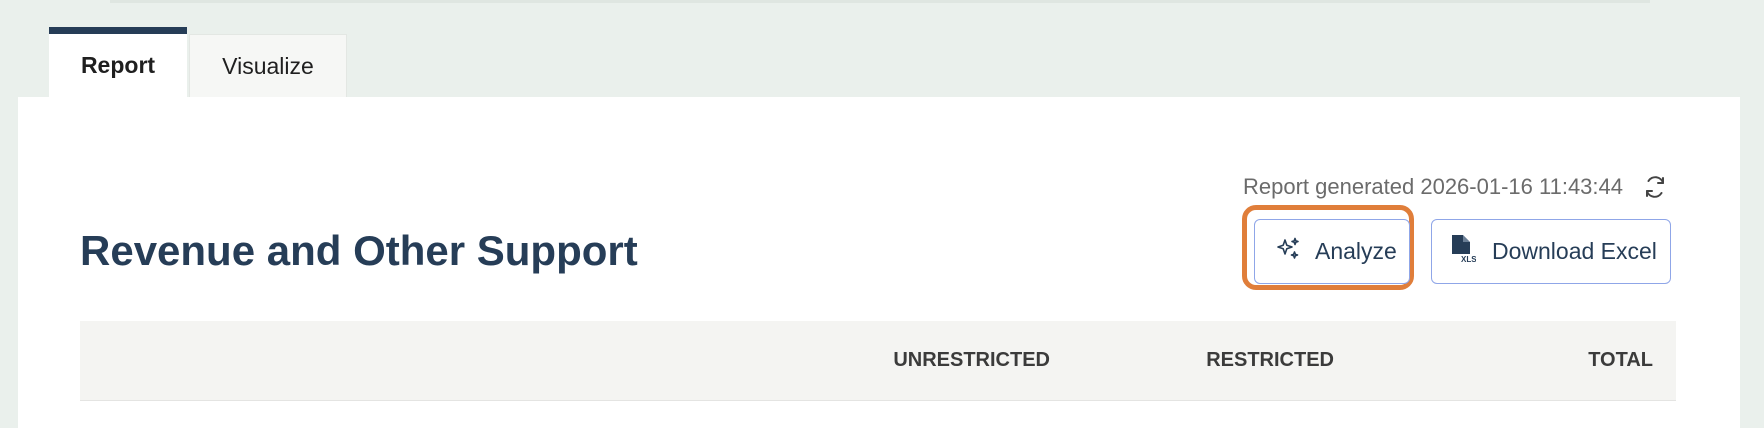  Describe the element at coordinates (971, 360) in the screenshot. I see `column-header-unrestricted: UNRESTRICTED` at that location.